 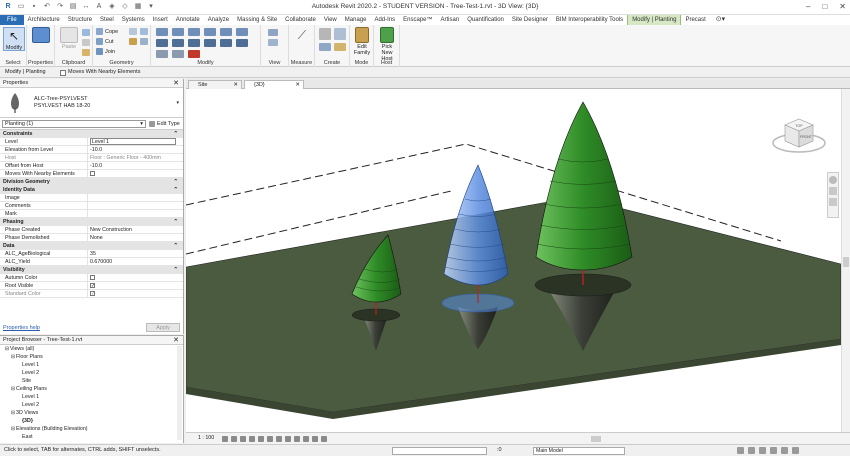 What do you see at coordinates (720, 20) in the screenshot?
I see `ribbon-minimize-icon: ⊙▾` at bounding box center [720, 20].